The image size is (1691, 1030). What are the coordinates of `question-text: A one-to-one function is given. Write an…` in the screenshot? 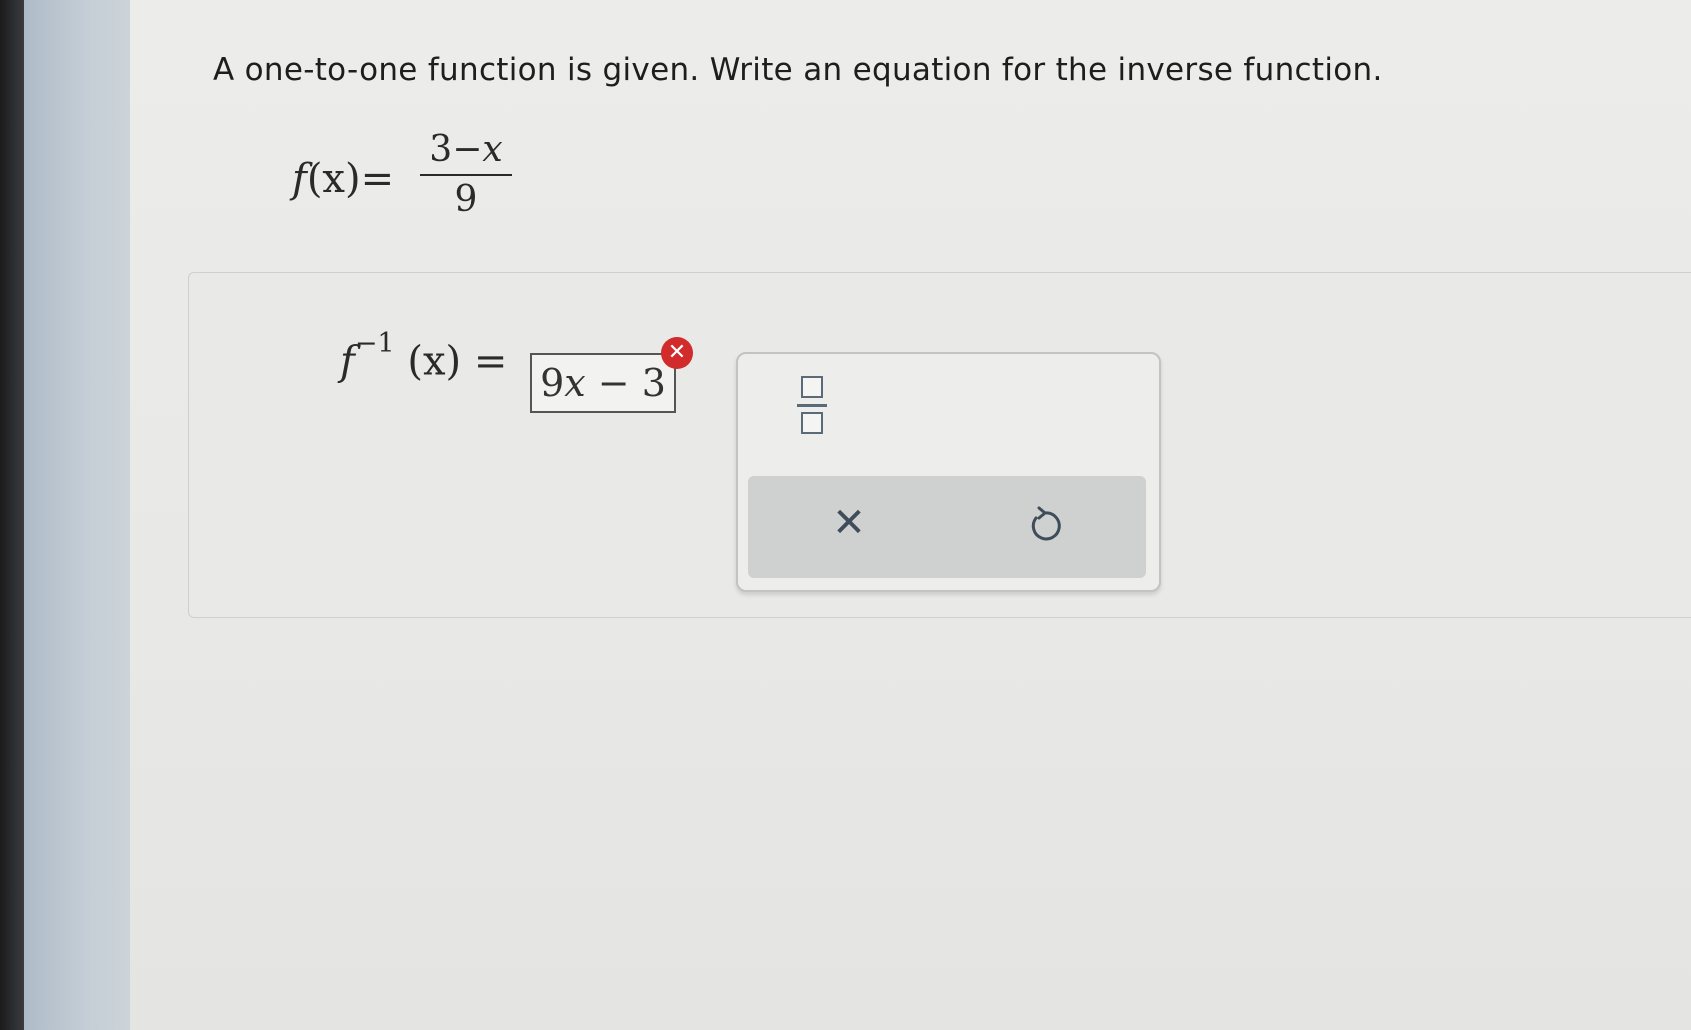 It's located at (798, 70).